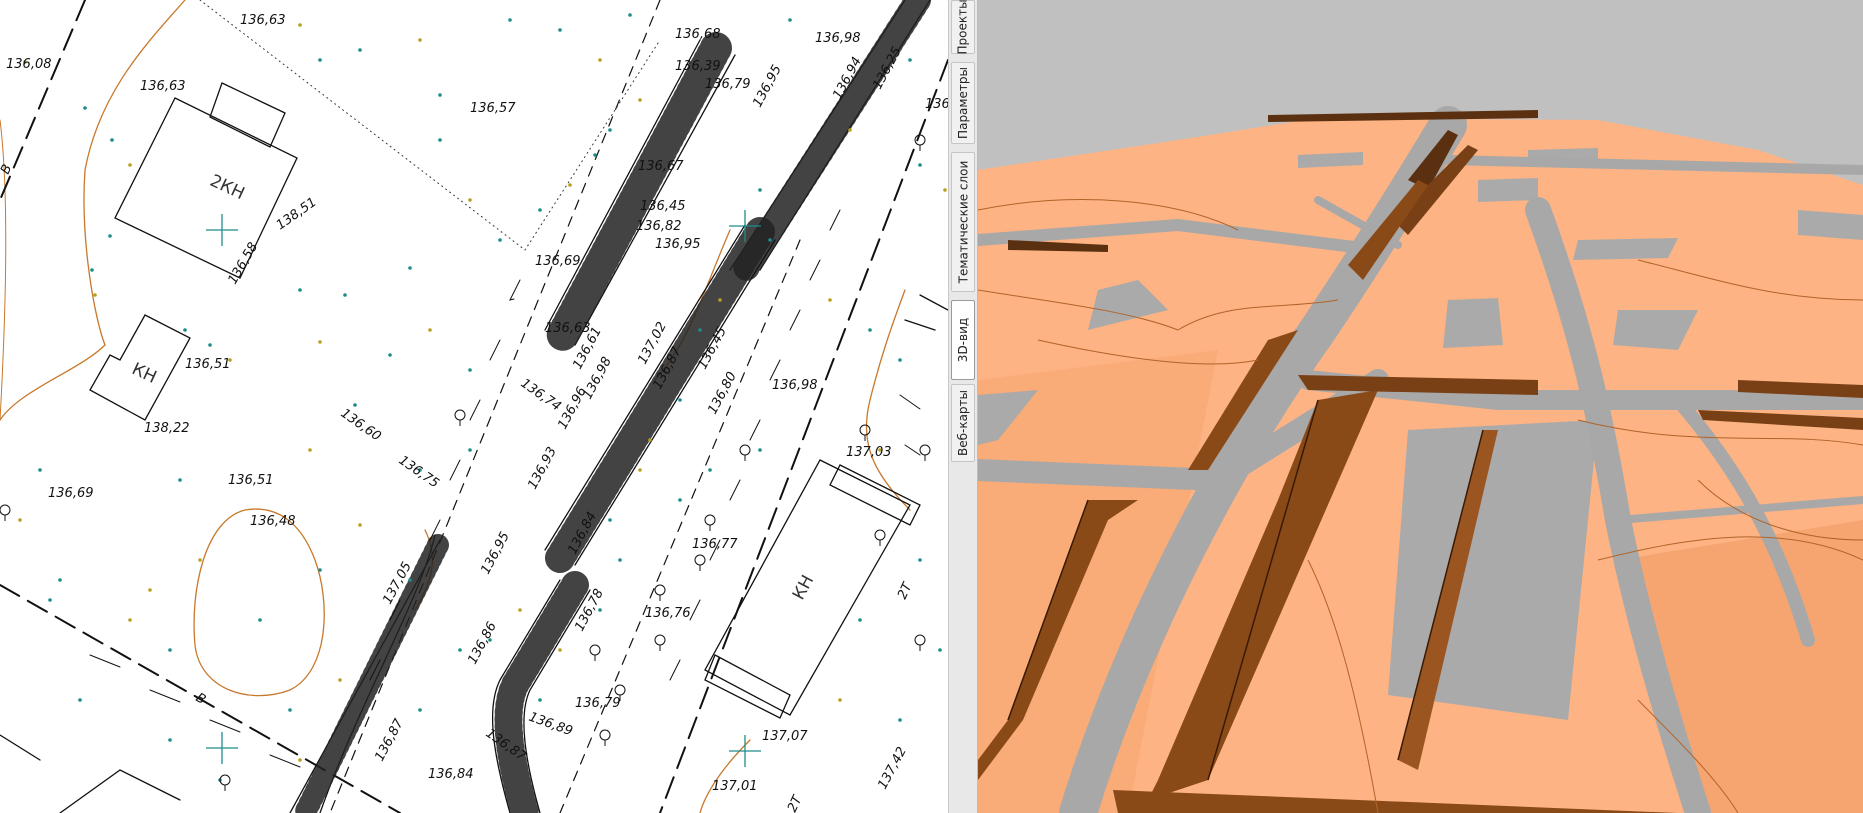 The image size is (1863, 813). I want to click on building-label: КН, so click(803, 587).